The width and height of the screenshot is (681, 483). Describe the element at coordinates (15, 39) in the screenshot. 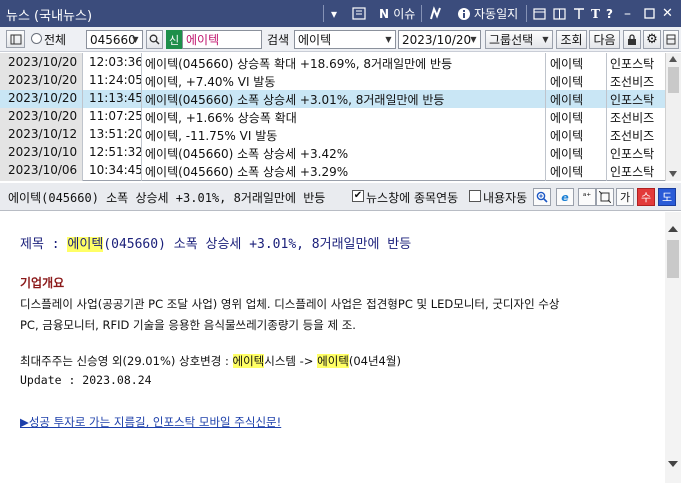

I see `screen-icon` at that location.